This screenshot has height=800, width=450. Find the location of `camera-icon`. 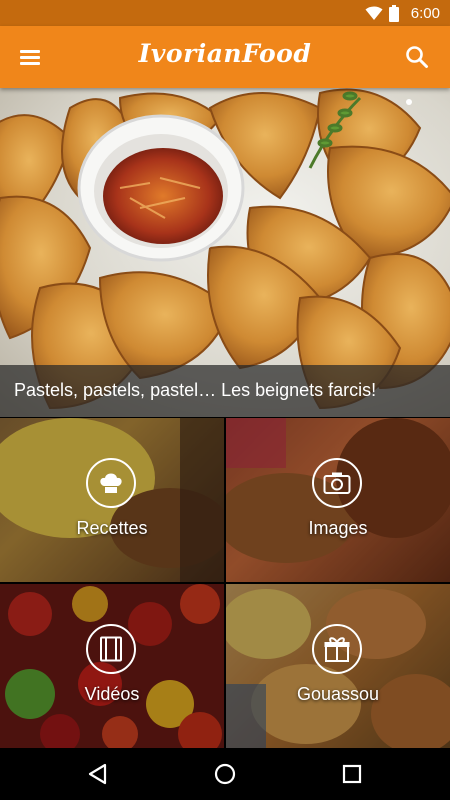

camera-icon is located at coordinates (337, 483).